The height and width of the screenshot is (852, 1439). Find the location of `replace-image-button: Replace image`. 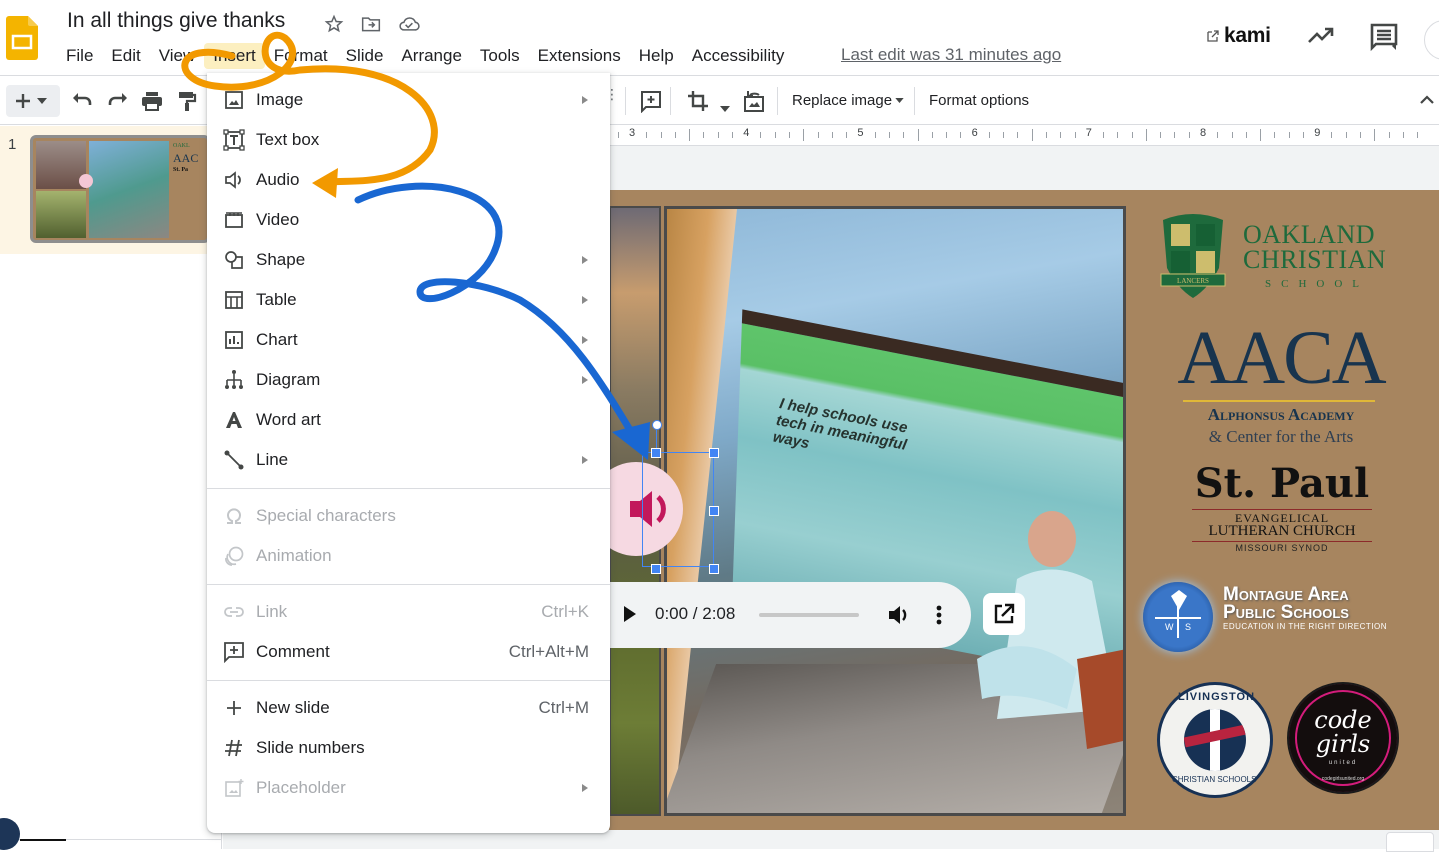

replace-image-button: Replace image is located at coordinates (848, 100).